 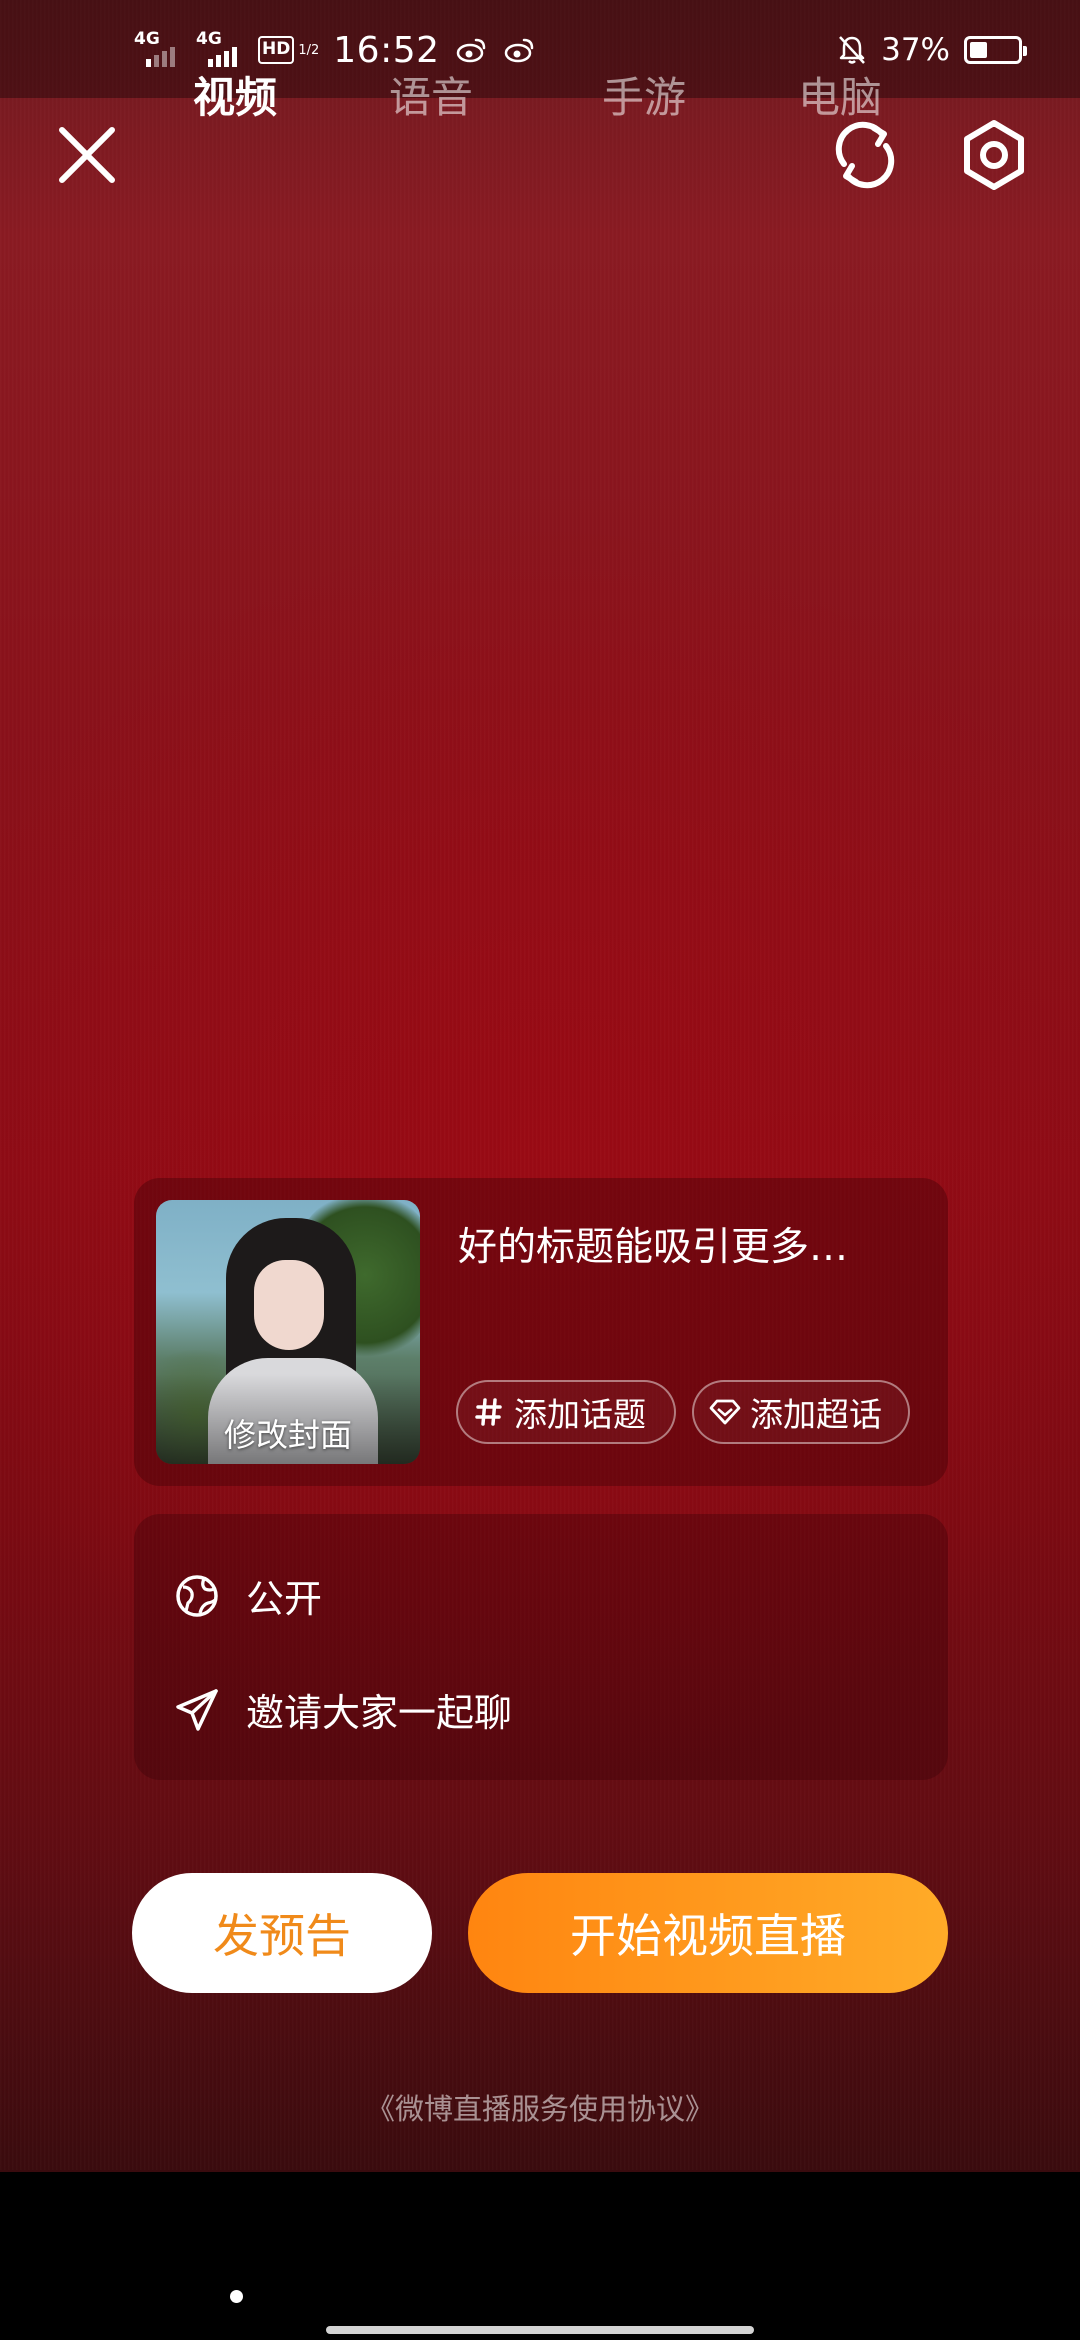 I want to click on tab-video: 视频, so click(x=235, y=94).